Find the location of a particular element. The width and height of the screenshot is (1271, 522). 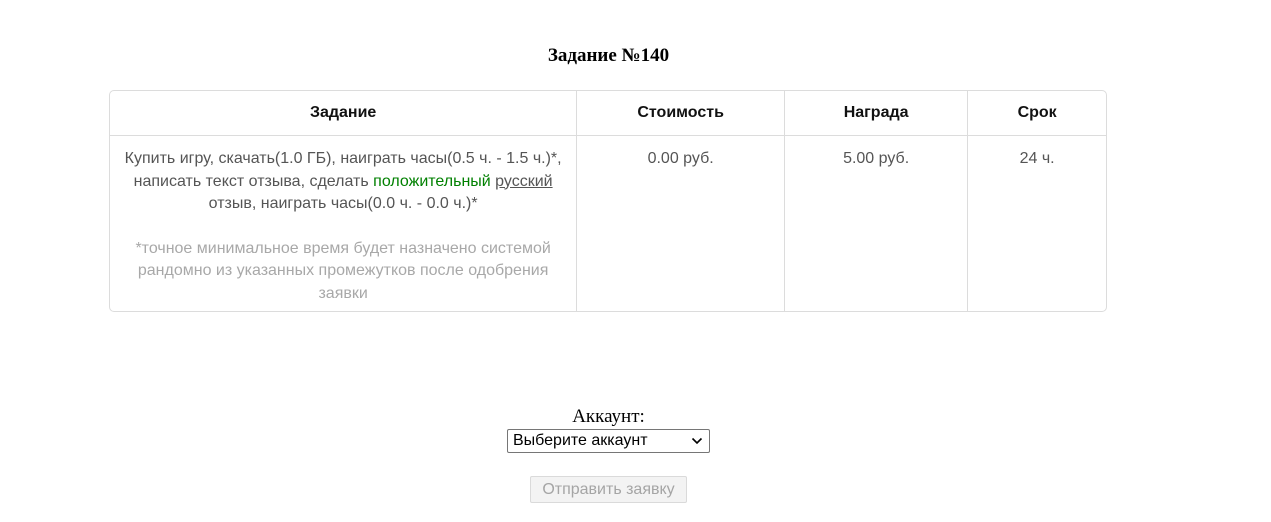

header-task: Задание is located at coordinates (344, 113).